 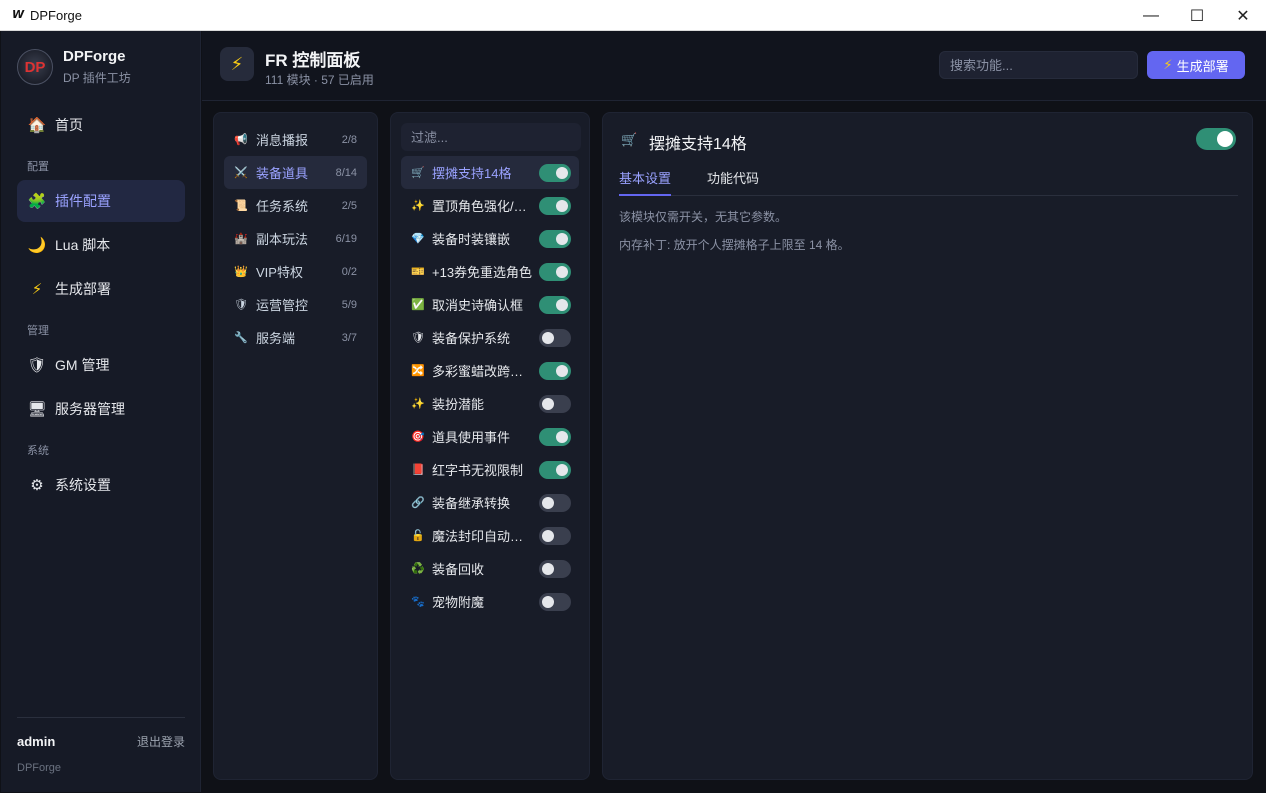 What do you see at coordinates (1243, 15) in the screenshot?
I see `close-icon: ✕` at bounding box center [1243, 15].